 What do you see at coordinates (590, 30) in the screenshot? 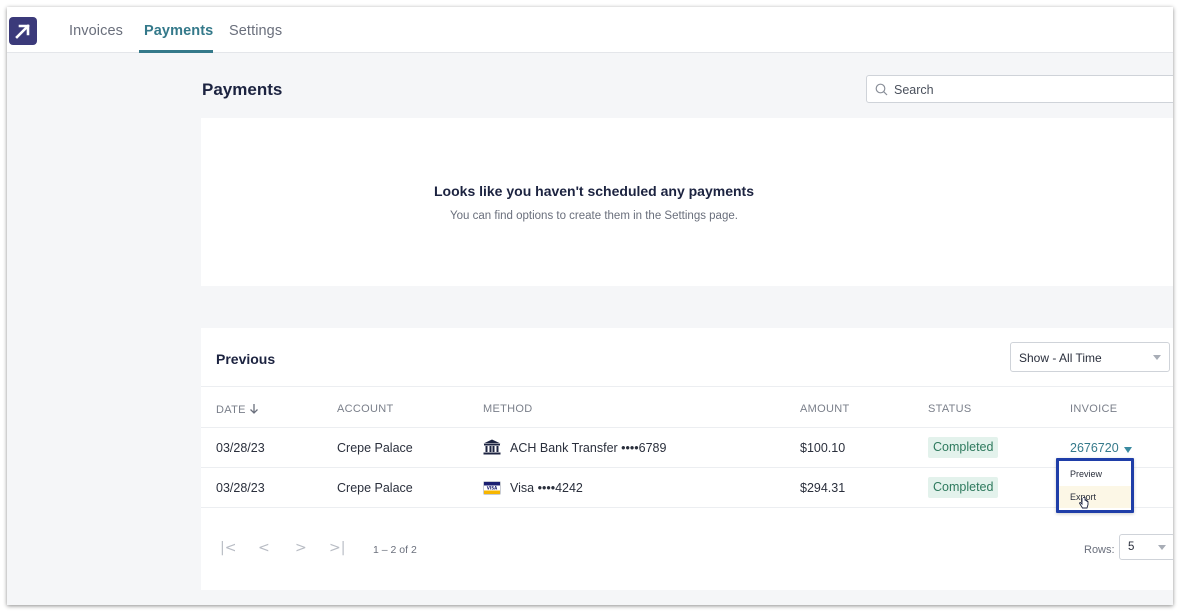
I see `top-nav: Invoices Payments Settings` at bounding box center [590, 30].